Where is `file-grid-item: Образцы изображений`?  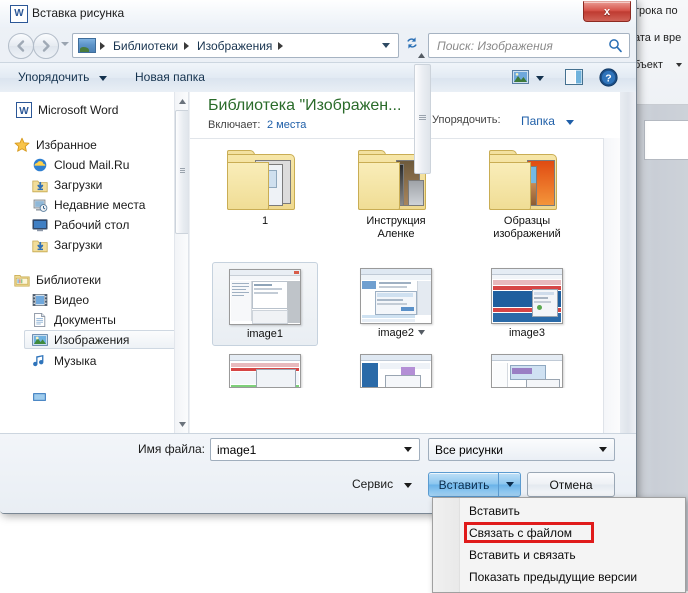
file-grid-item: Образцы изображений is located at coordinates (527, 200).